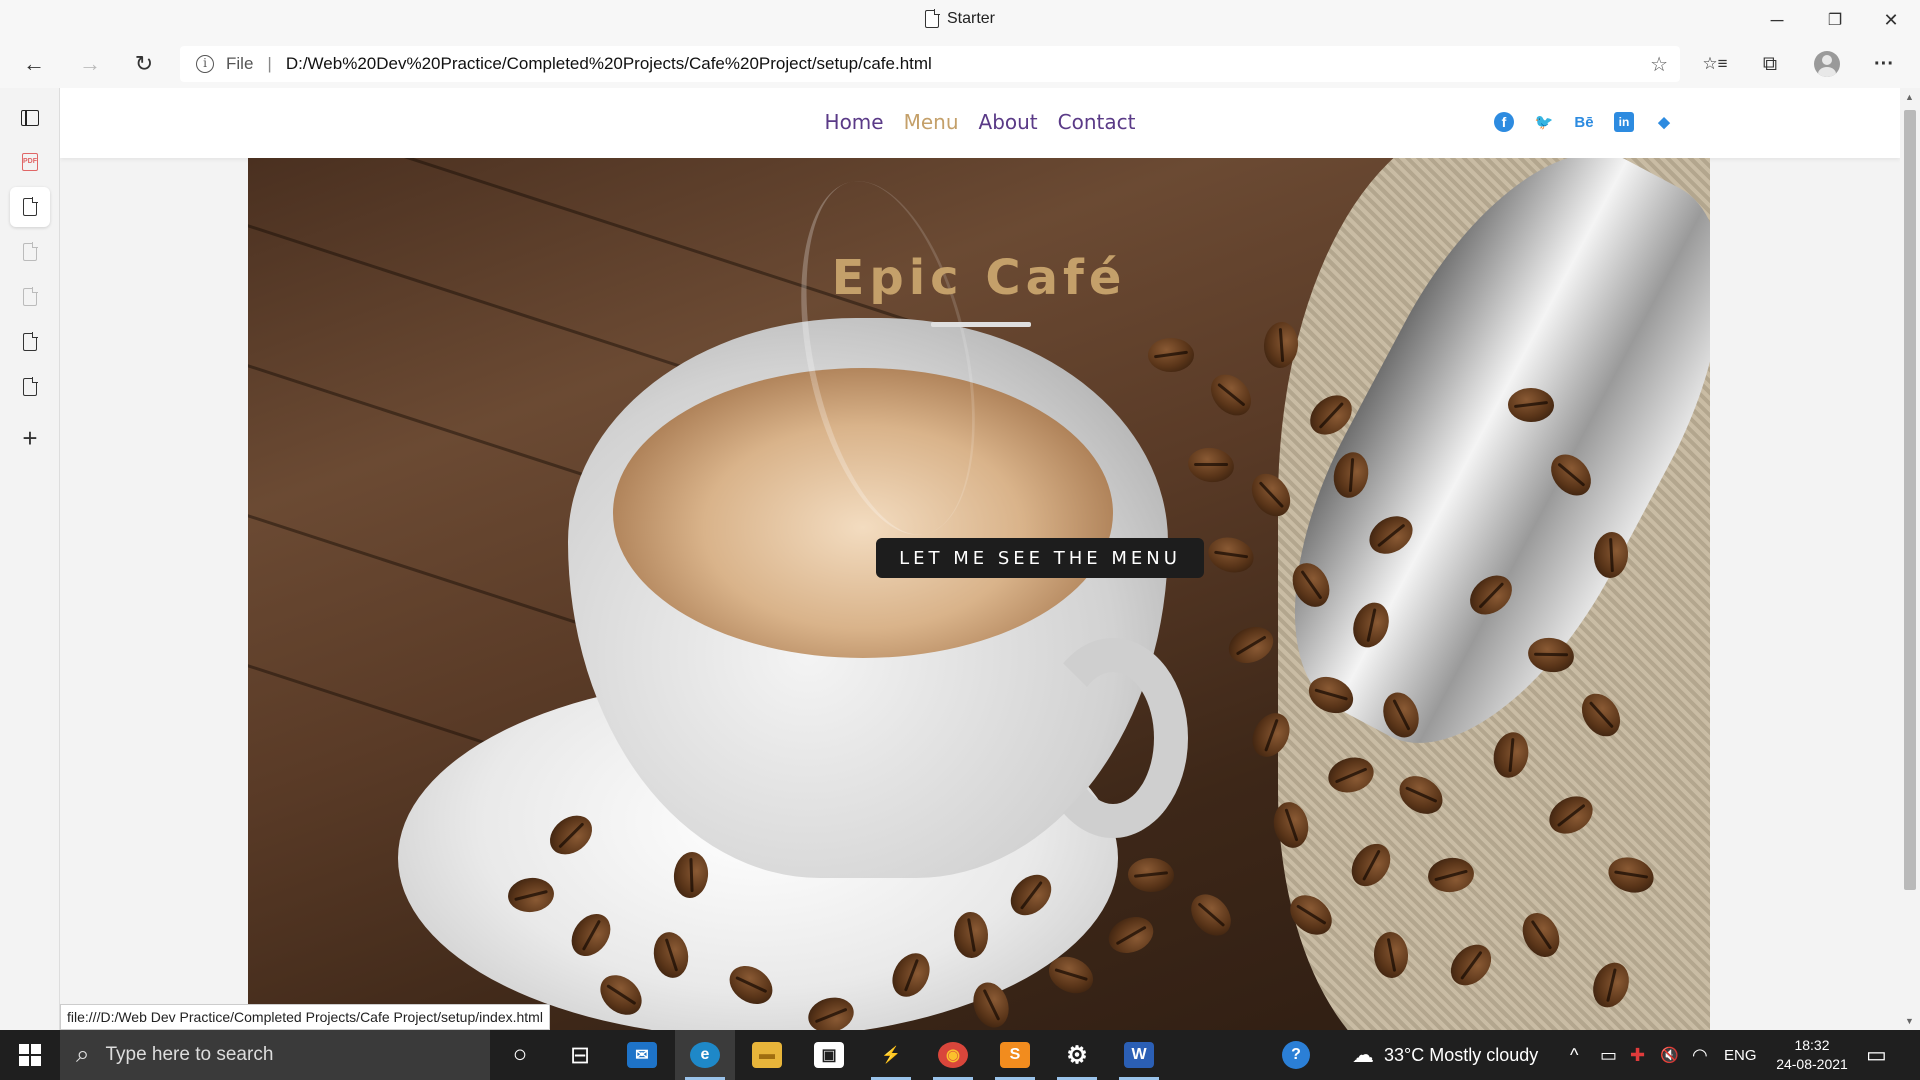 Image resolution: width=1920 pixels, height=1080 pixels. I want to click on notification-icon: ▭, so click(1876, 1055).